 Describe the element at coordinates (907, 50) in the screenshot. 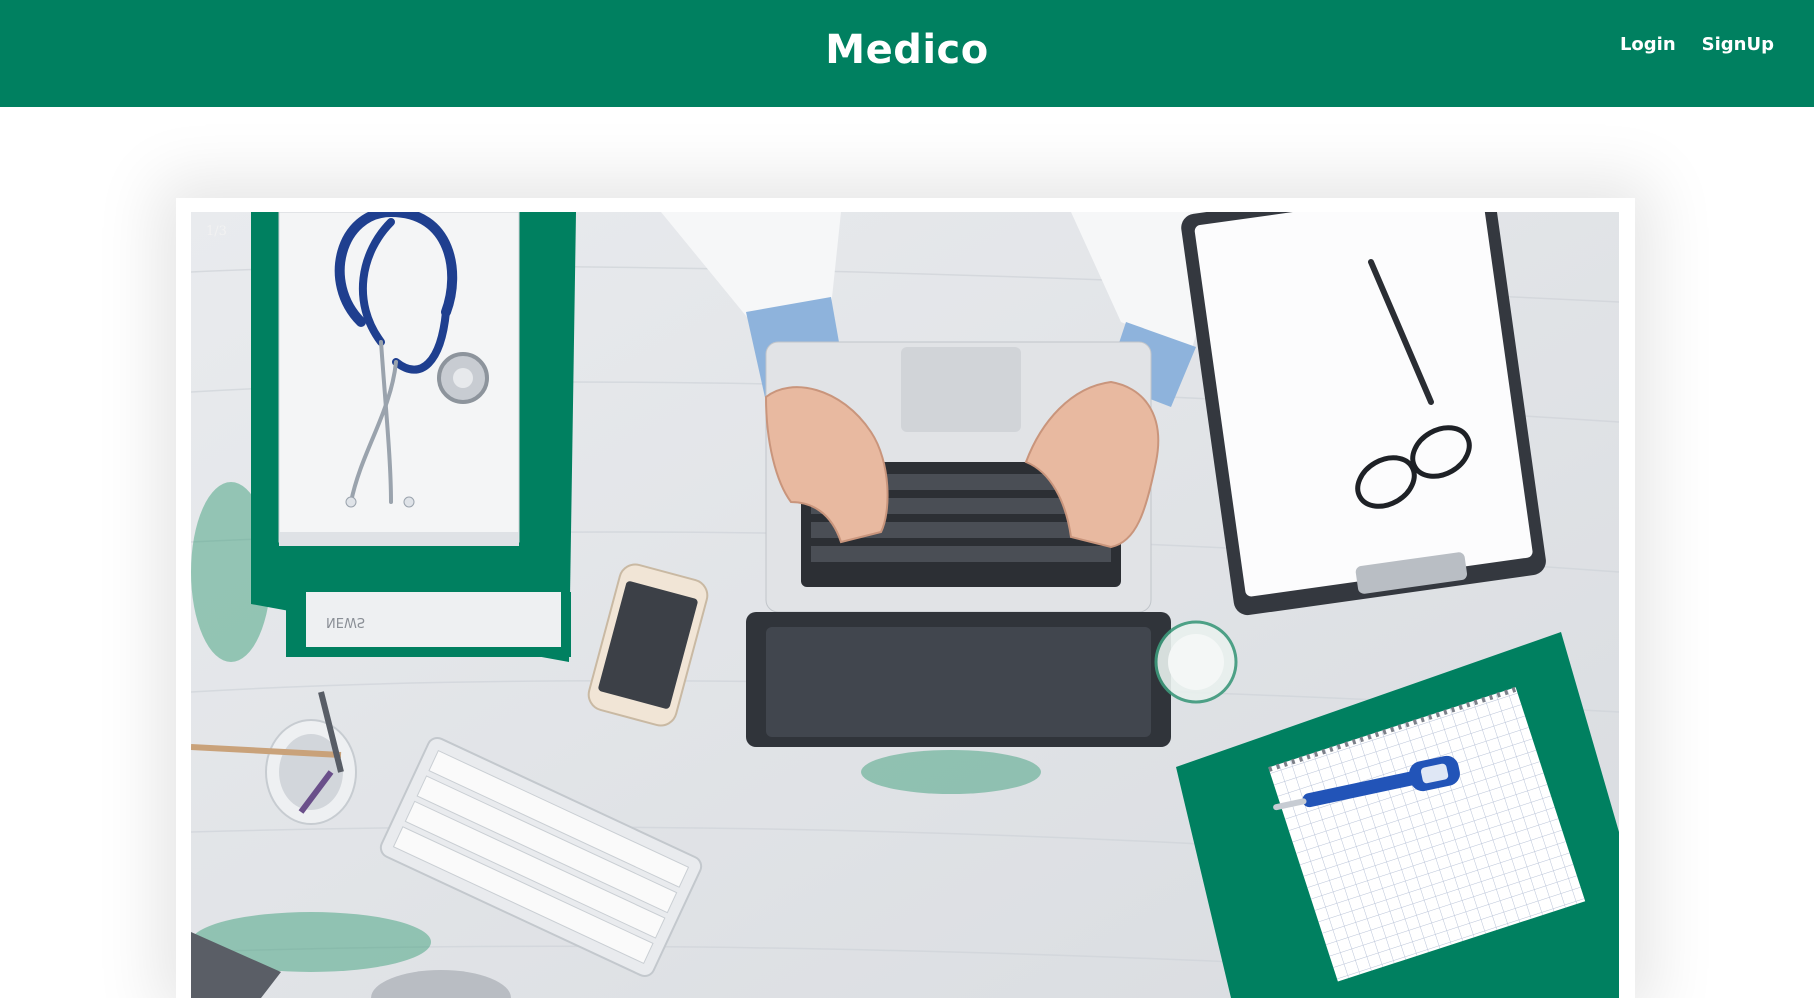

I see `site-logo: Medico` at that location.